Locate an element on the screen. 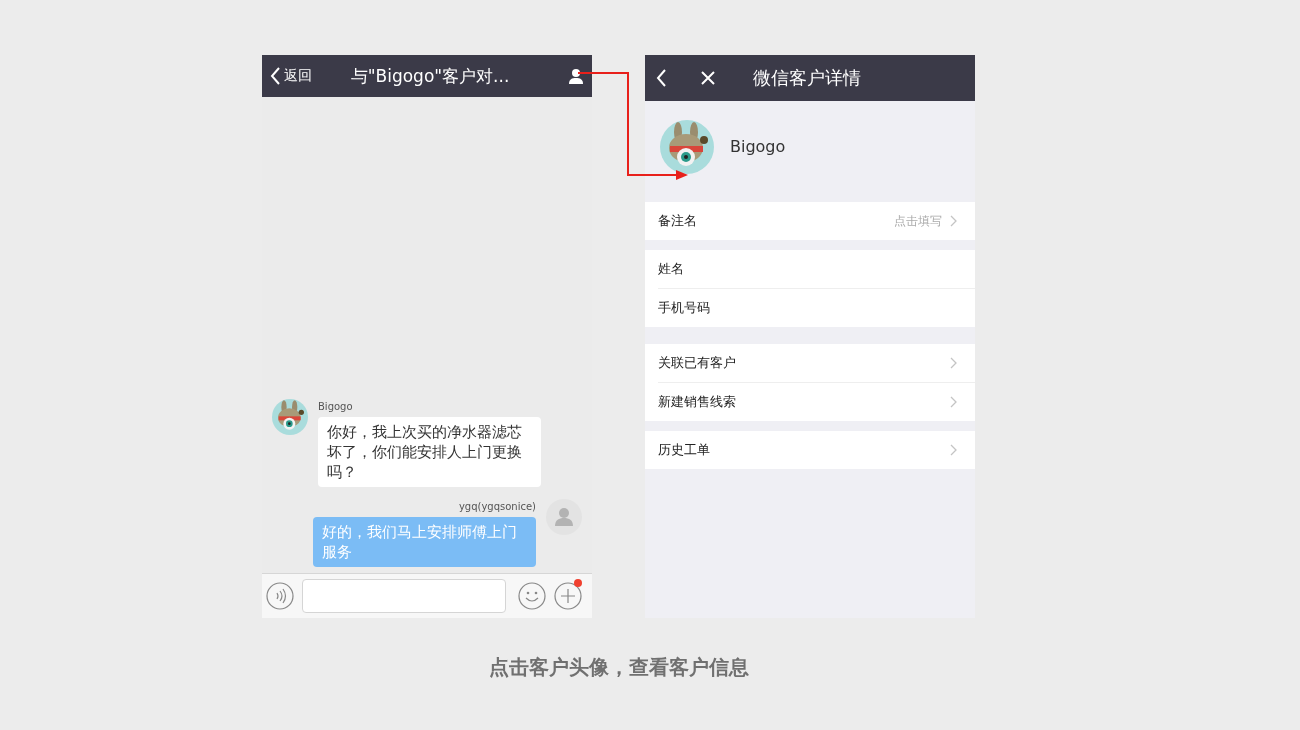  caption: 点击客户头像，查看客户信息 is located at coordinates (618, 667).